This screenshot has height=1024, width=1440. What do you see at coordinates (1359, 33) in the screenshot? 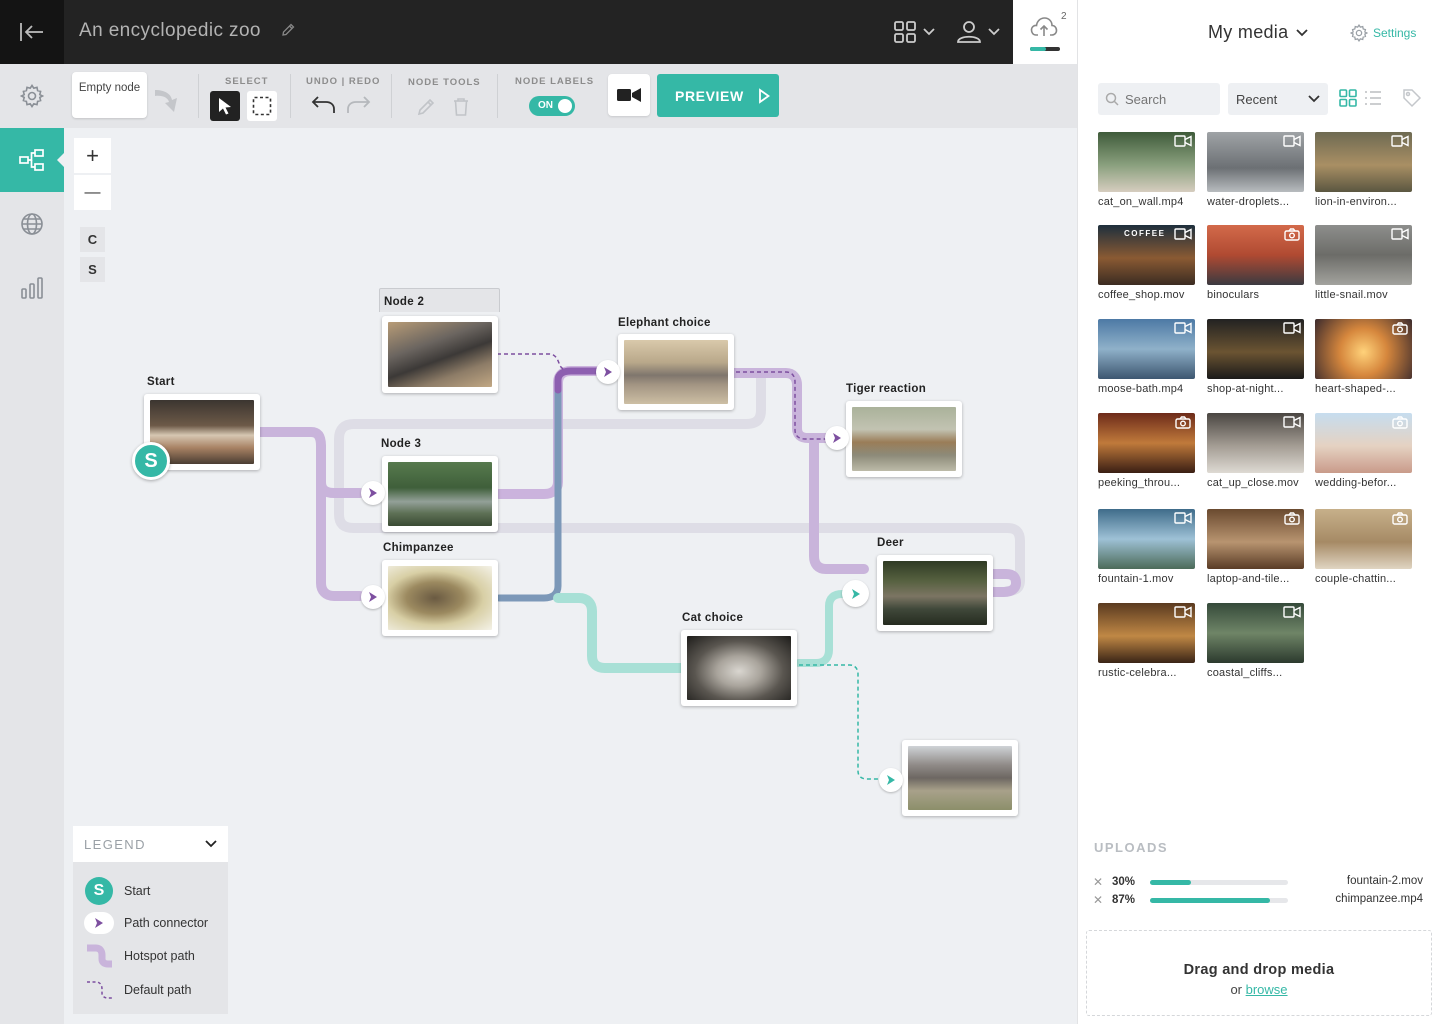
I see `gear-icon` at bounding box center [1359, 33].